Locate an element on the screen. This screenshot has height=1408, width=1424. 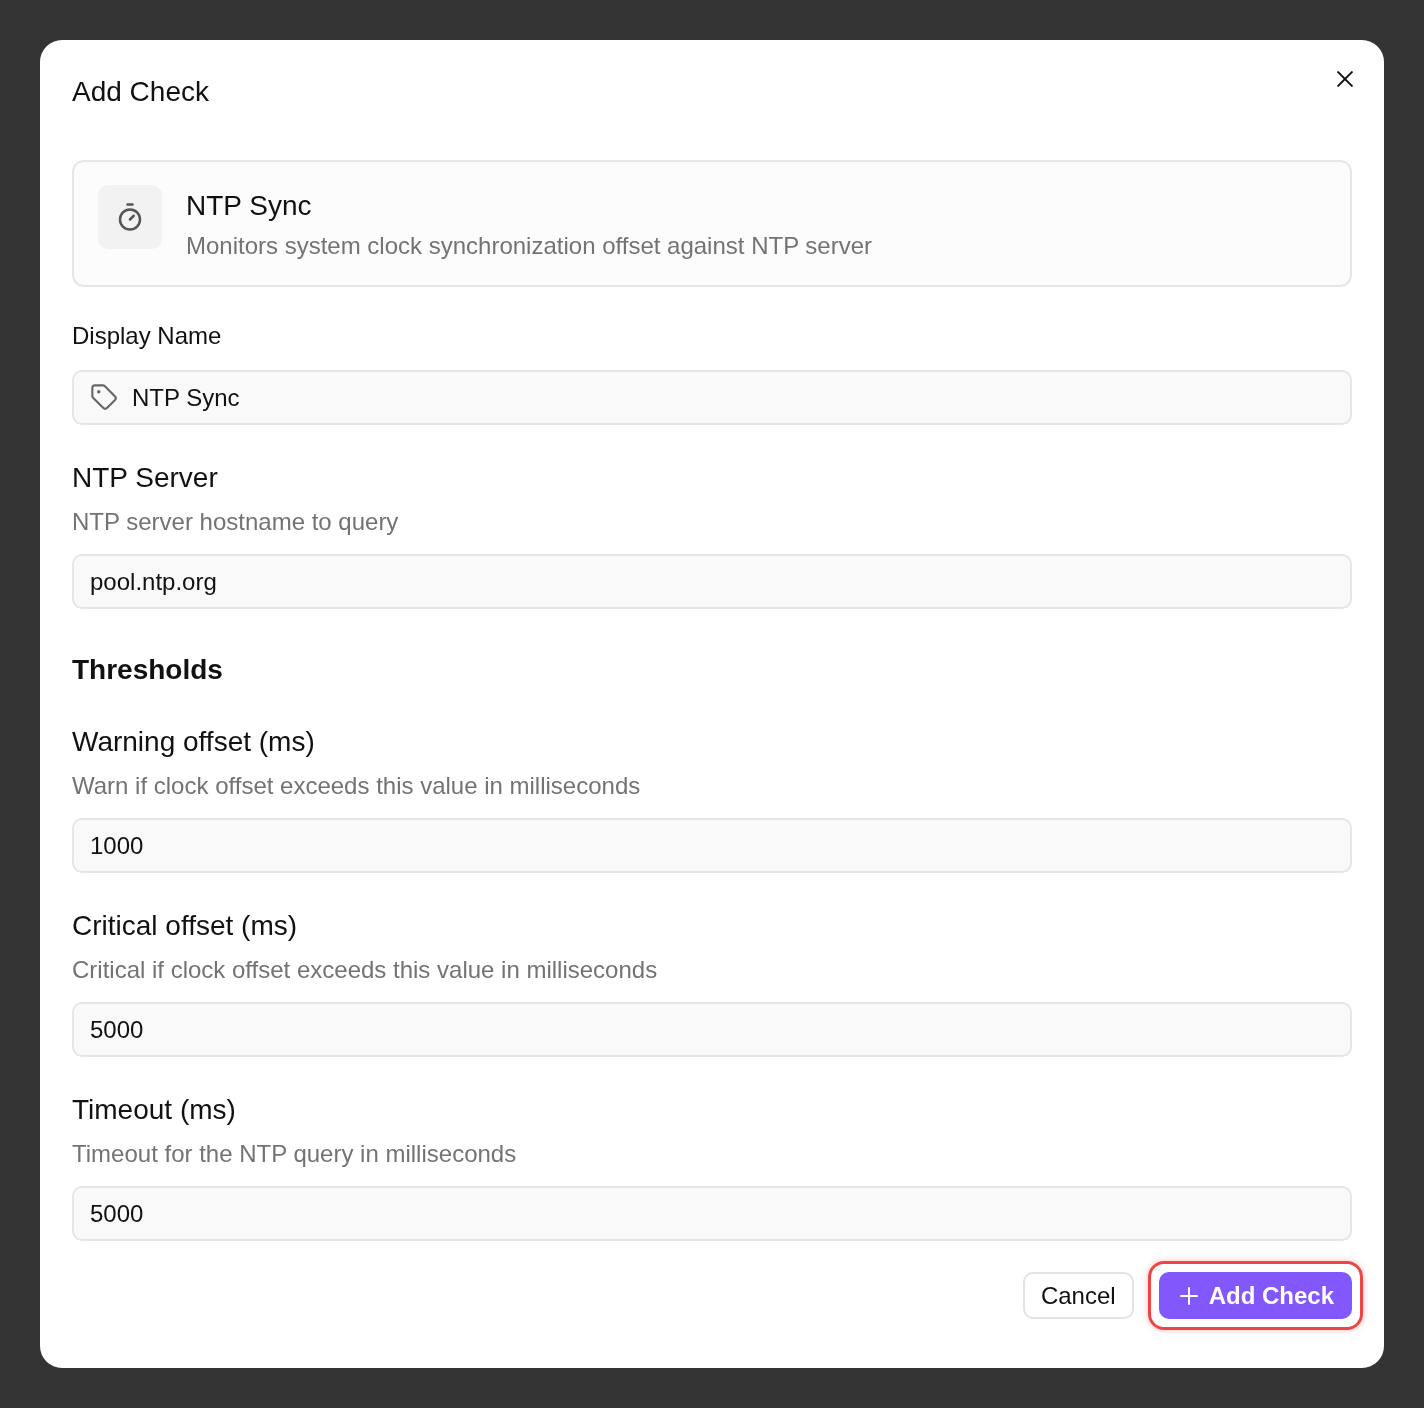
display-name-field: NTP Sync is located at coordinates (712, 397).